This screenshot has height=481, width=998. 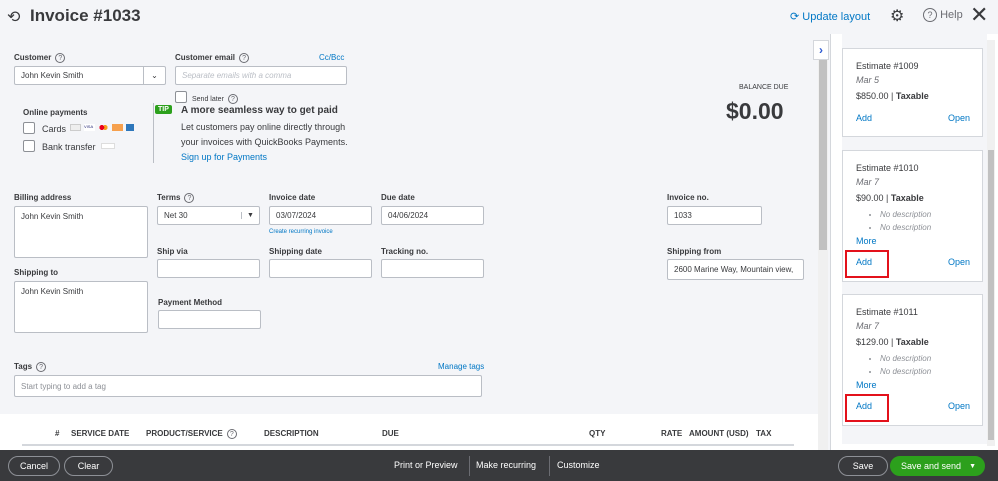 I want to click on help-button: ? Help, so click(x=941, y=15).